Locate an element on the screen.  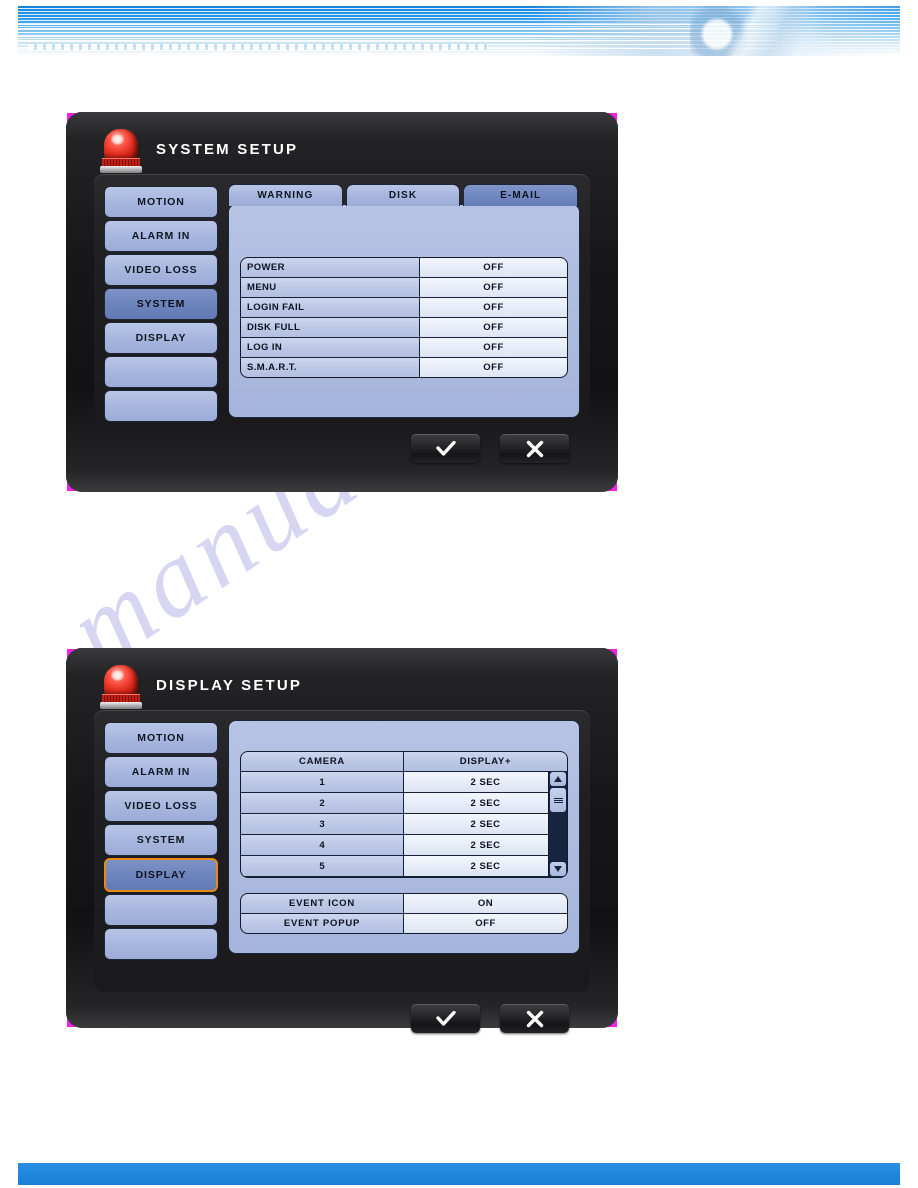
tab-disk: DISK is located at coordinates (403, 195).